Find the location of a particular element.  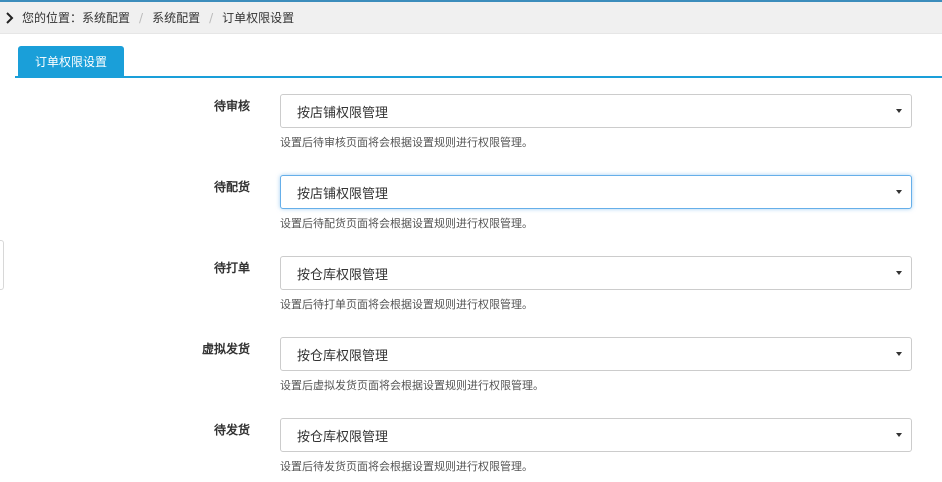

setting-label: 待配货 is located at coordinates (231, 187).